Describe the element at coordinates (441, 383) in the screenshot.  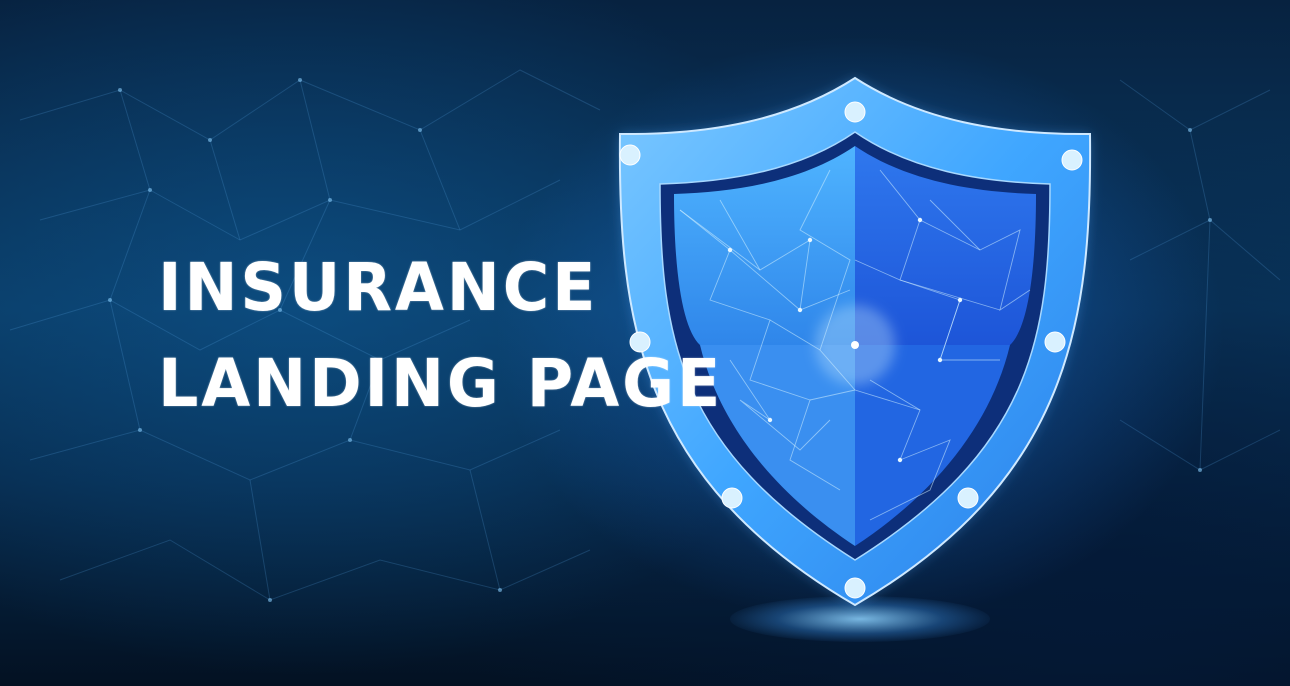
I see `title-line-2: LANDING PAGE` at that location.